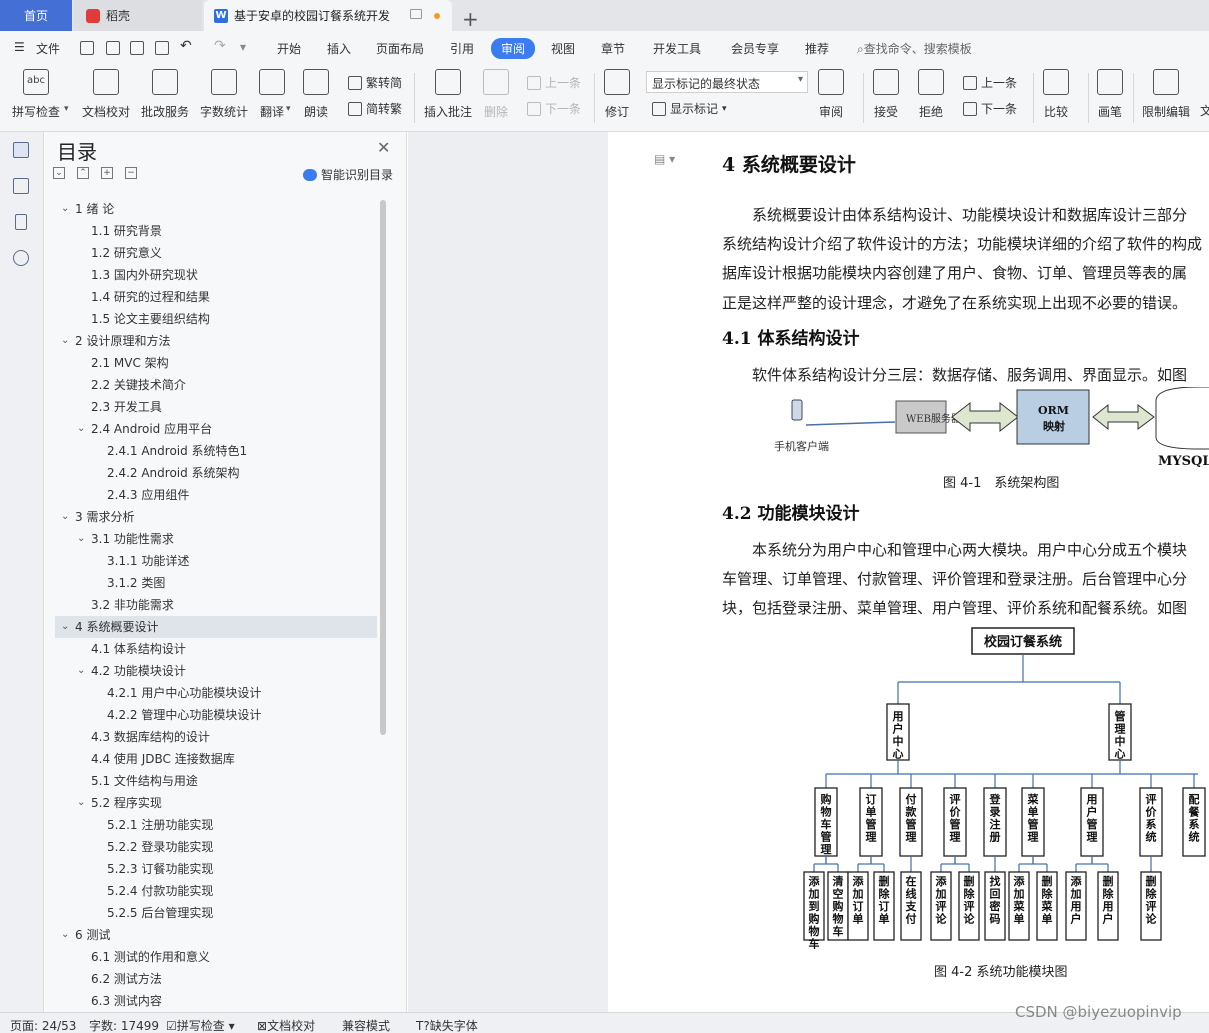 This screenshot has width=1209, height=1033. What do you see at coordinates (216, 583) in the screenshot?
I see `toc-item: 3.1.2 类图` at bounding box center [216, 583].